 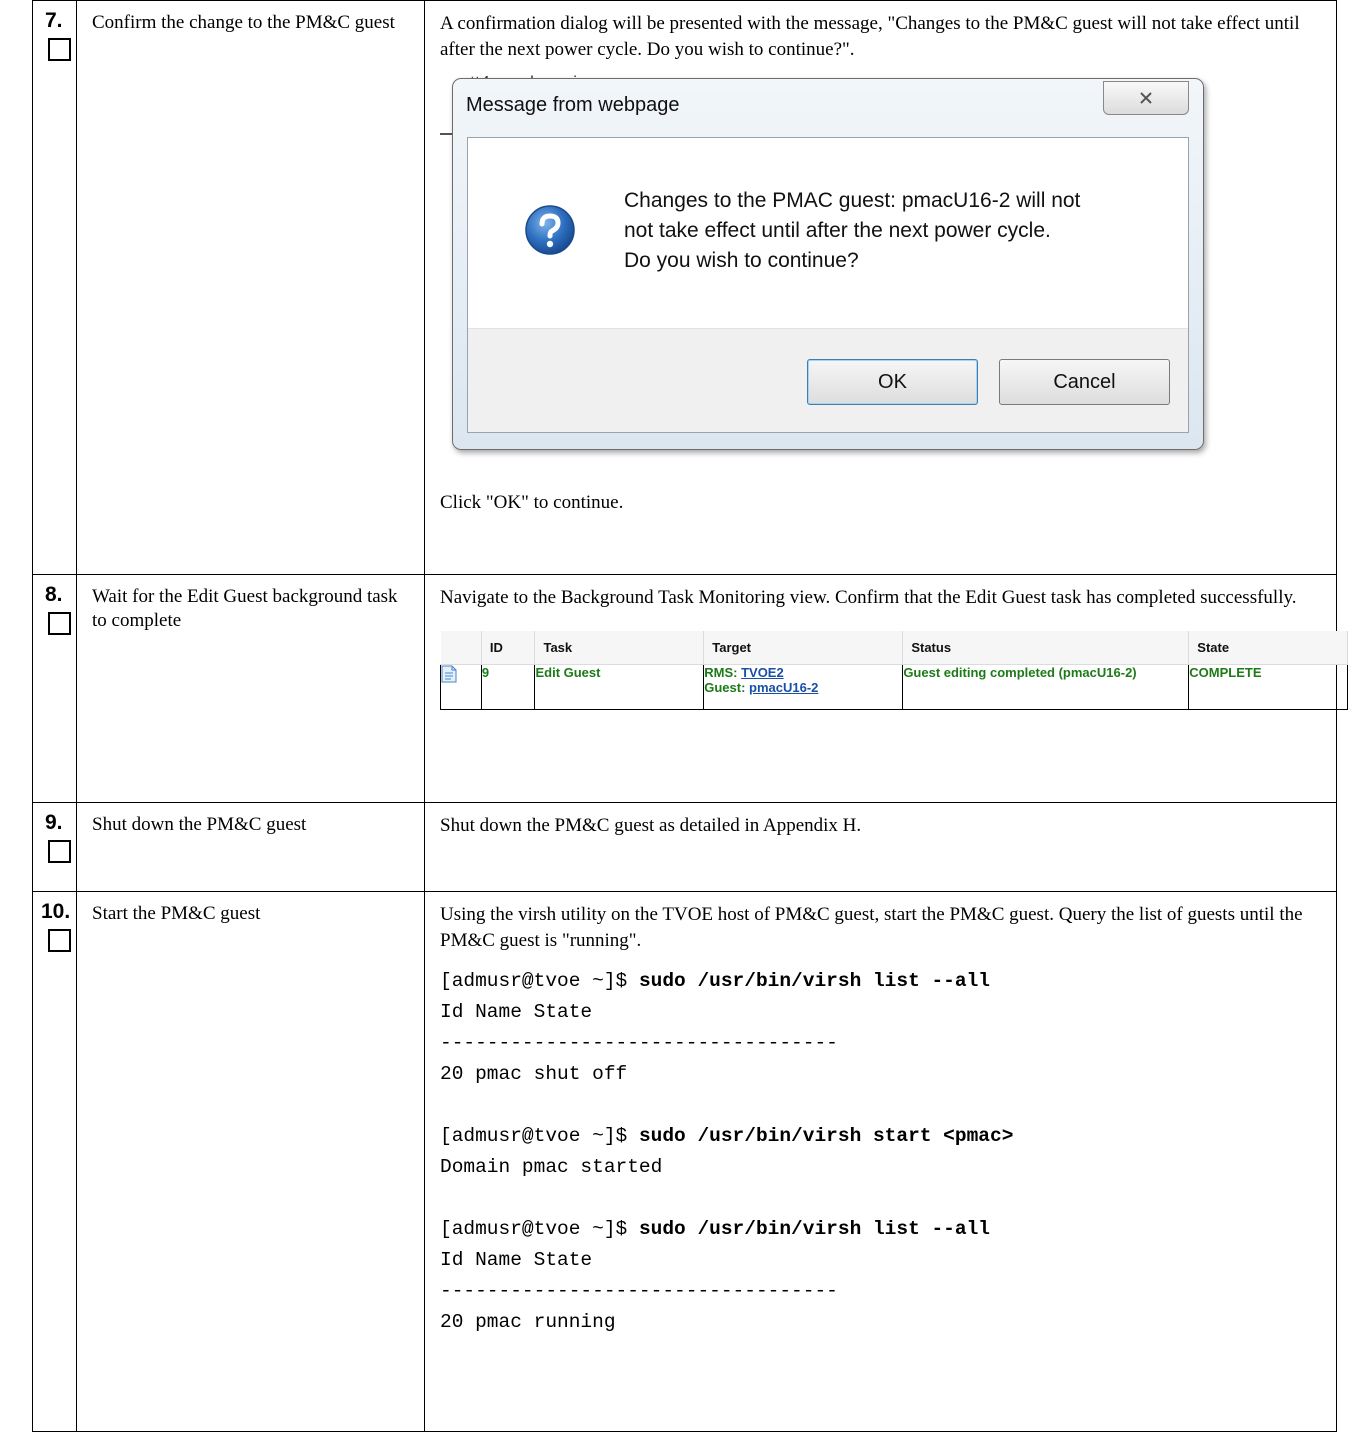 I want to click on header-state: State, so click(x=1268, y=648).